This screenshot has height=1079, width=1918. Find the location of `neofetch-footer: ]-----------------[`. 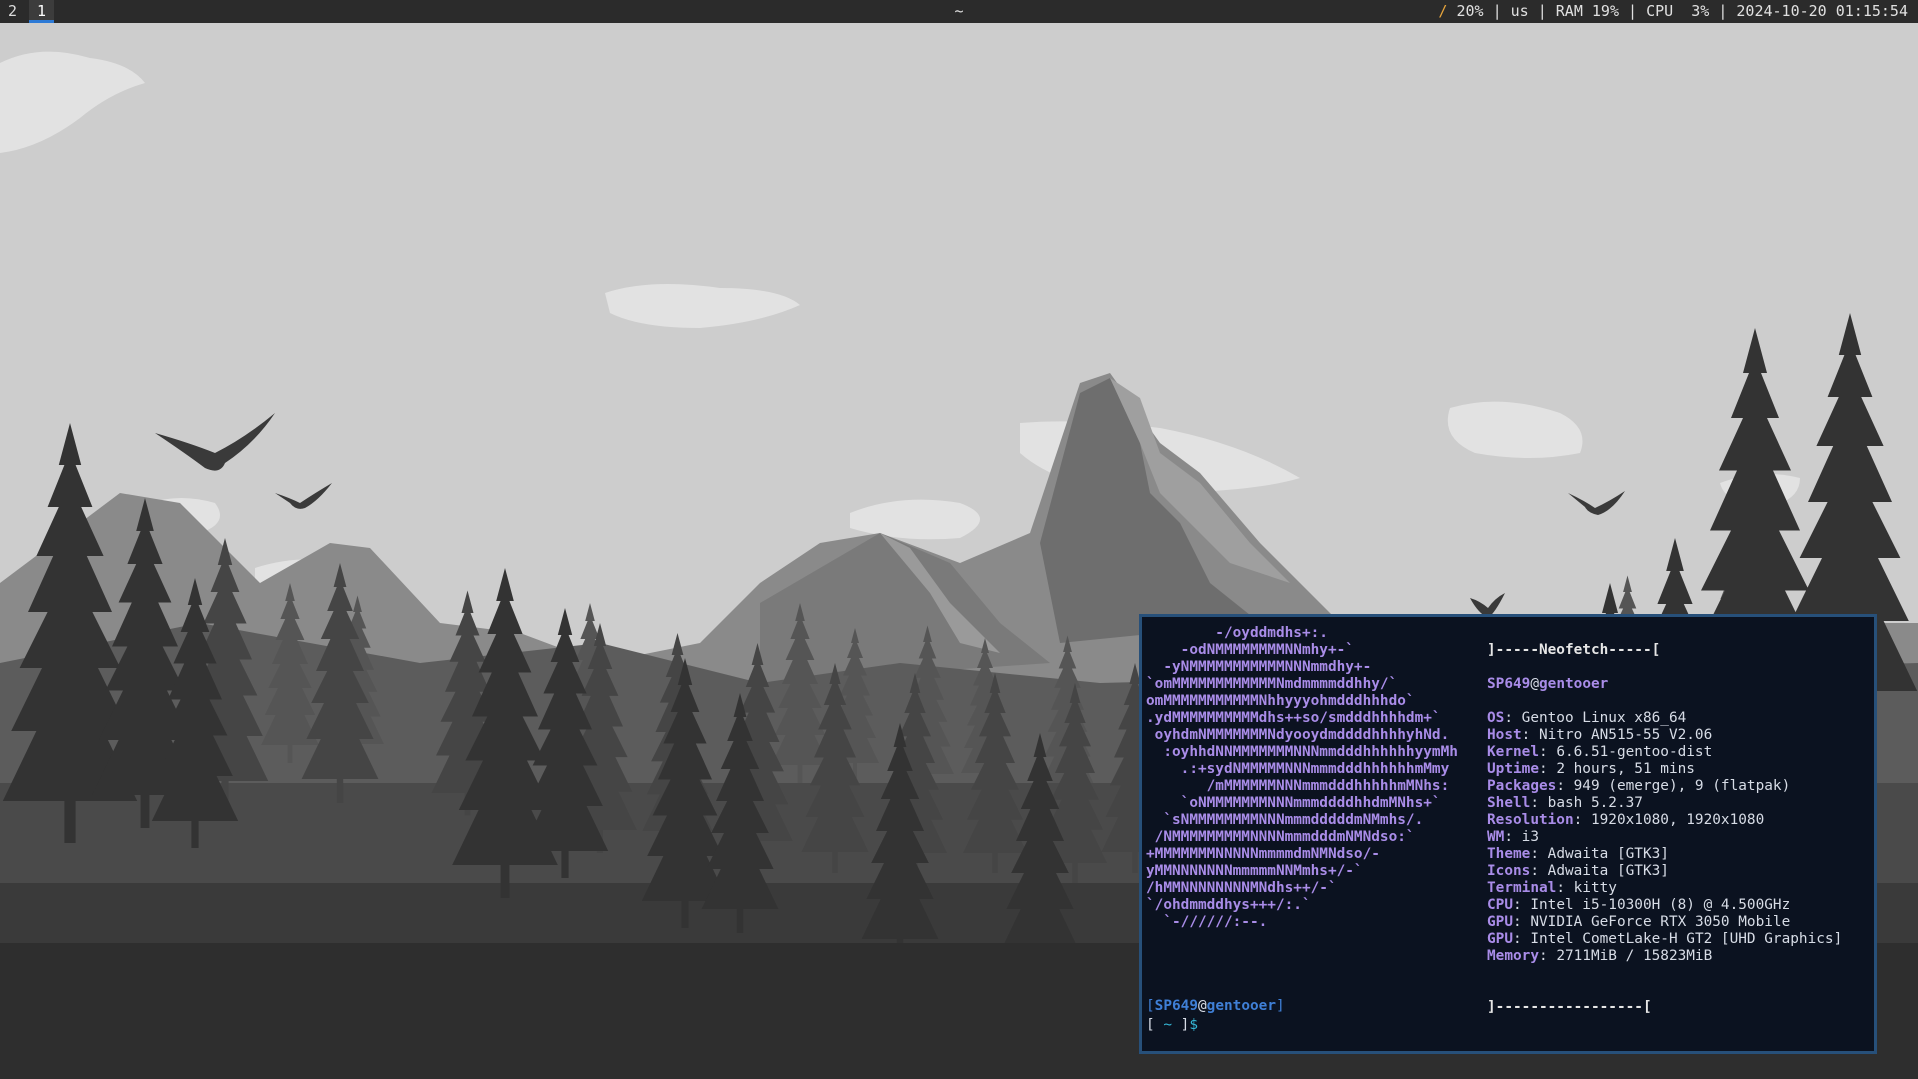

neofetch-footer: ]-----------------[ is located at coordinates (1569, 1007).